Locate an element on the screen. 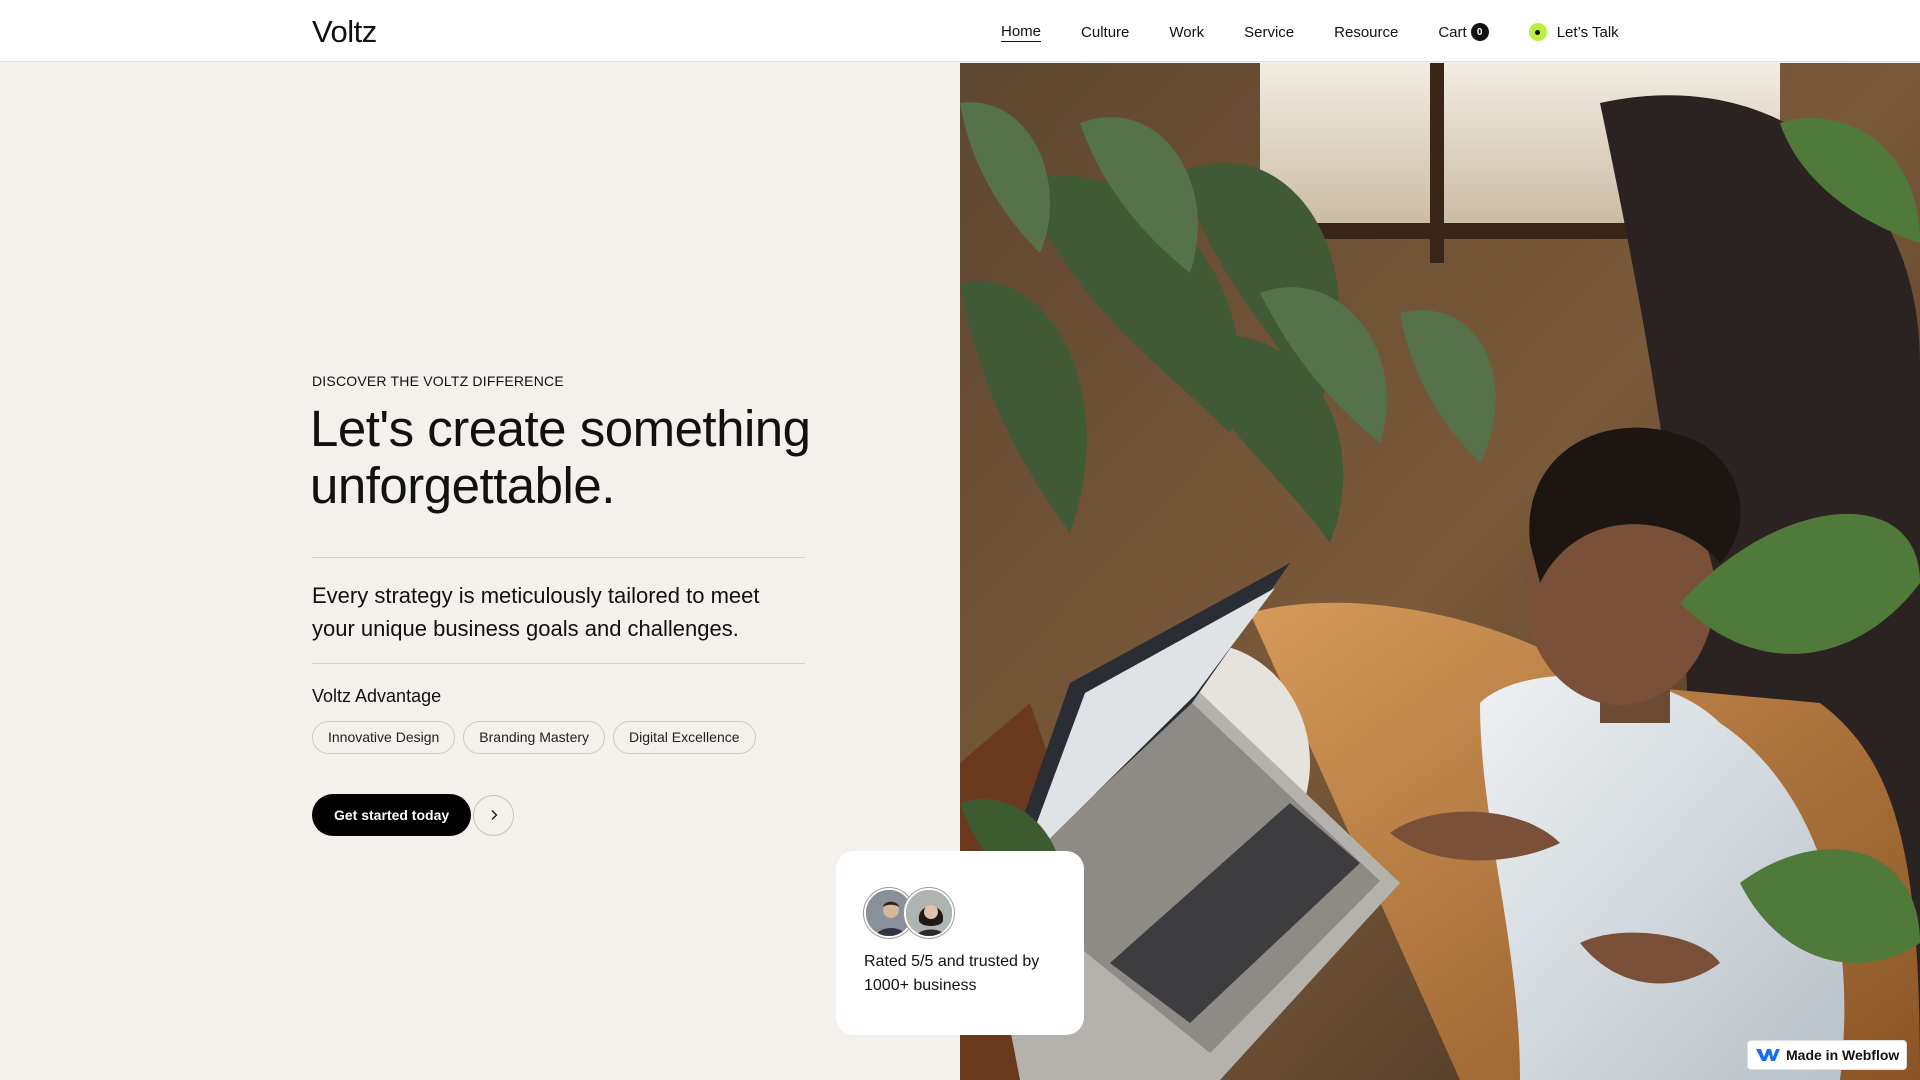 The image size is (1920, 1080). rating-text: Rated 5/5 and trusted by 1000+ business is located at coordinates (952, 973).